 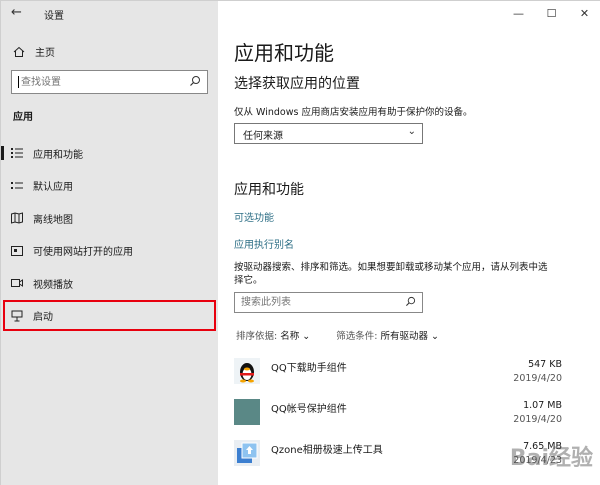 What do you see at coordinates (309, 409) in the screenshot?
I see `app-name: QQ帐号保护组件` at bounding box center [309, 409].